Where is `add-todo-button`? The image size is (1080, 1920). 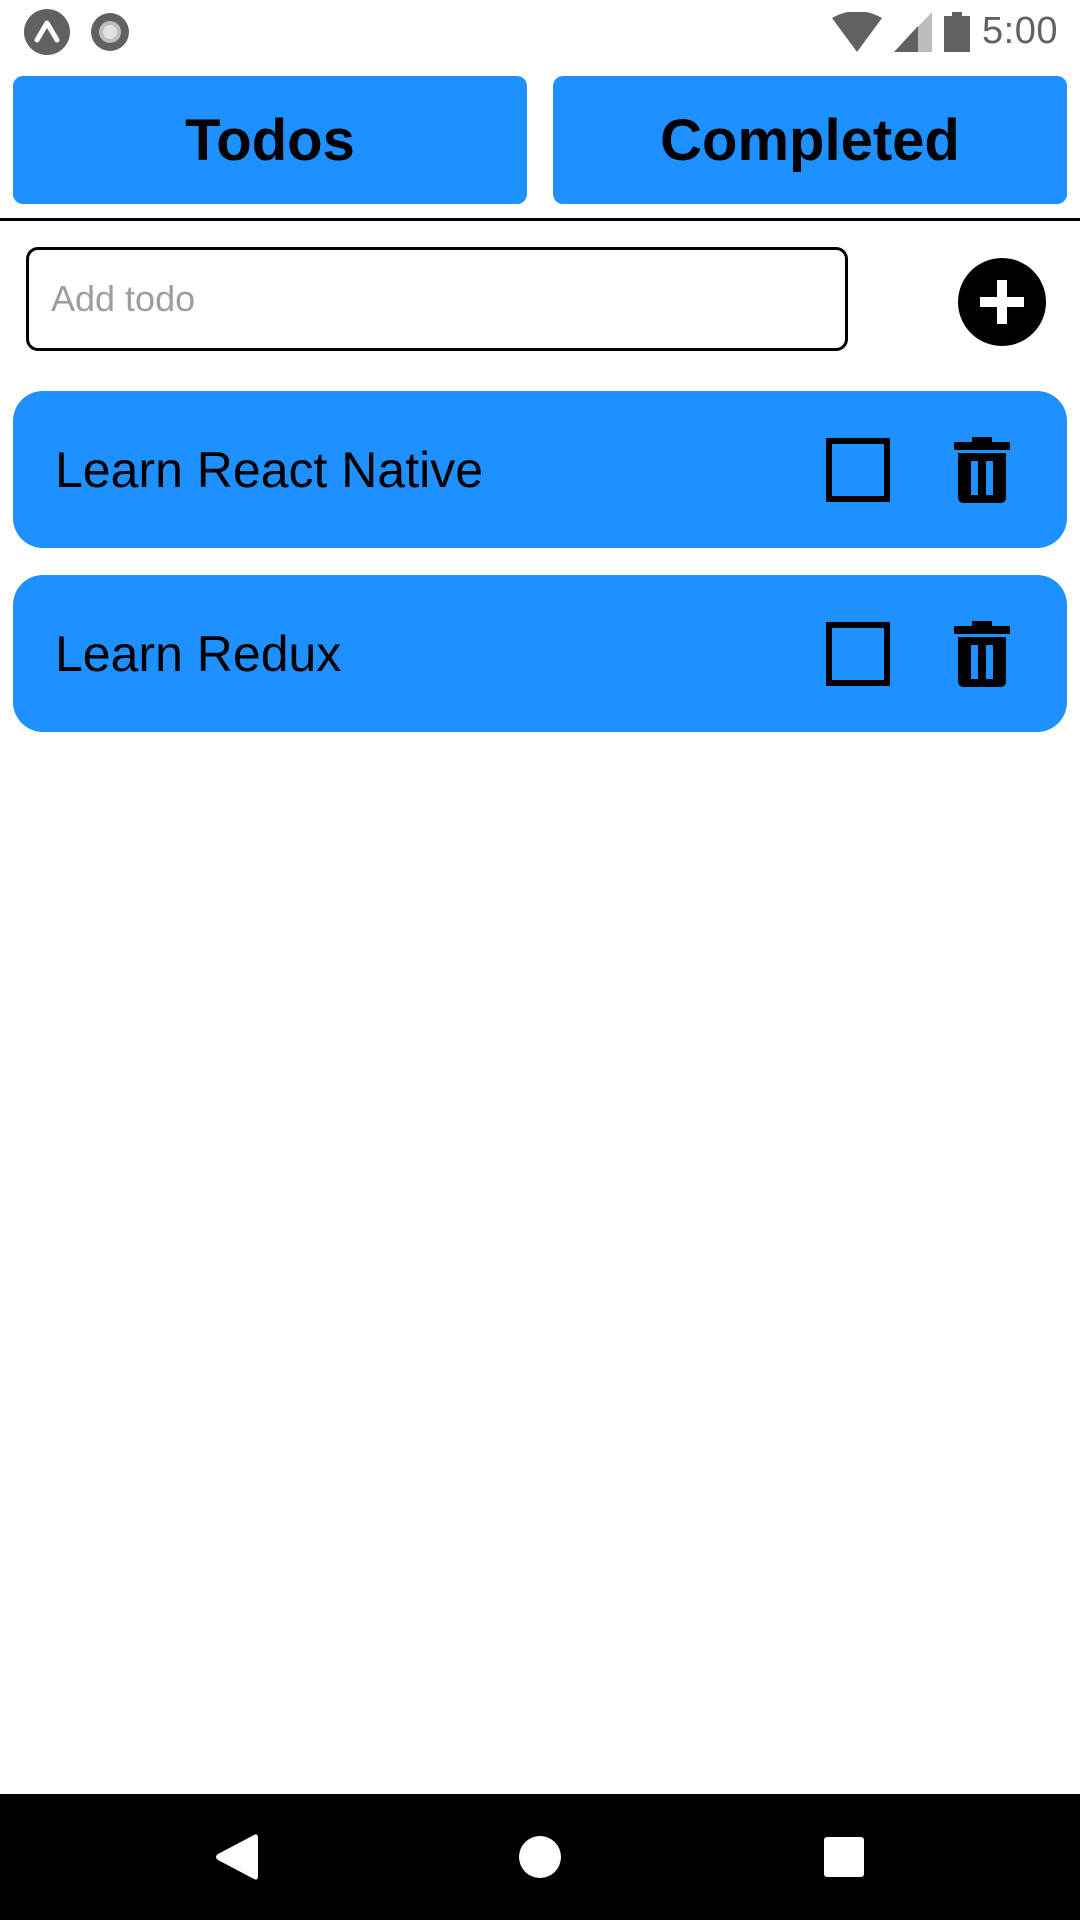
add-todo-button is located at coordinates (1002, 302).